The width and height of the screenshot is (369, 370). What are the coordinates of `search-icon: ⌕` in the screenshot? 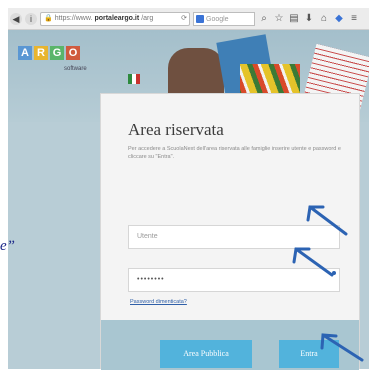 It's located at (264, 19).